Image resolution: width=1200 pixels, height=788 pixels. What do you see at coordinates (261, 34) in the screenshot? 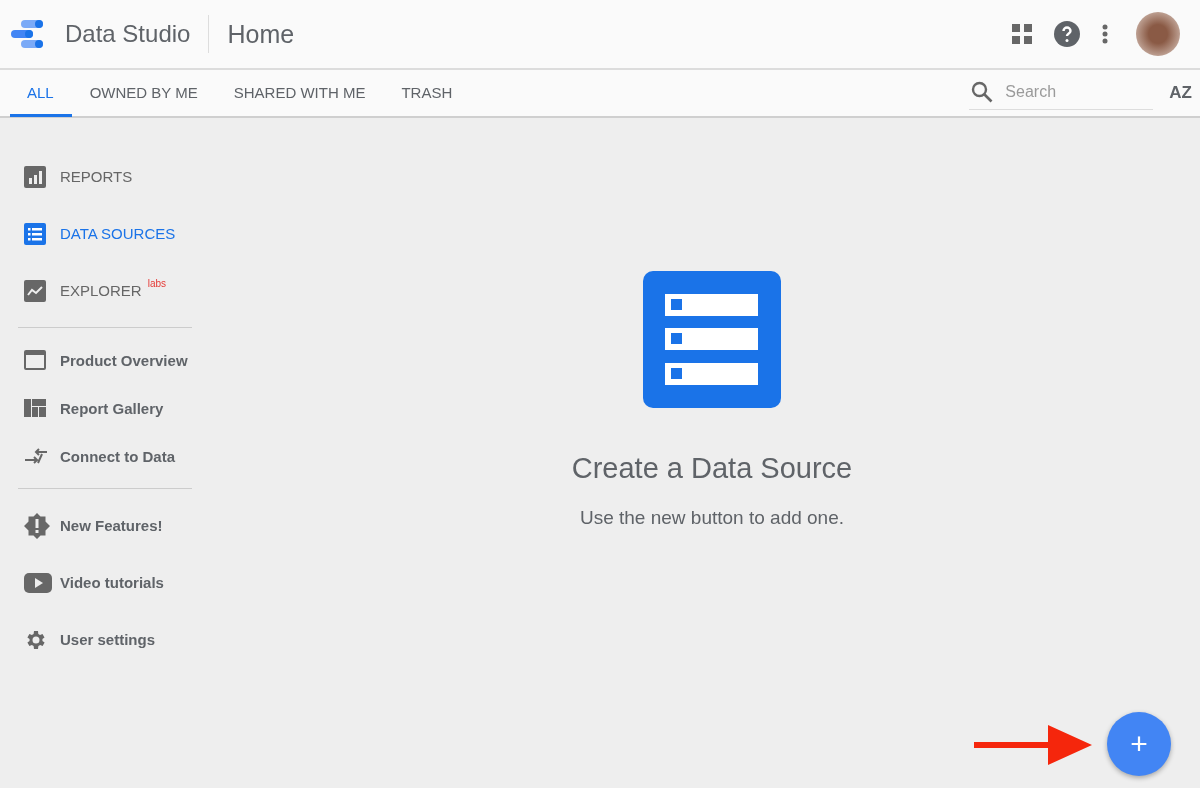
I see `page-title: Home` at bounding box center [261, 34].